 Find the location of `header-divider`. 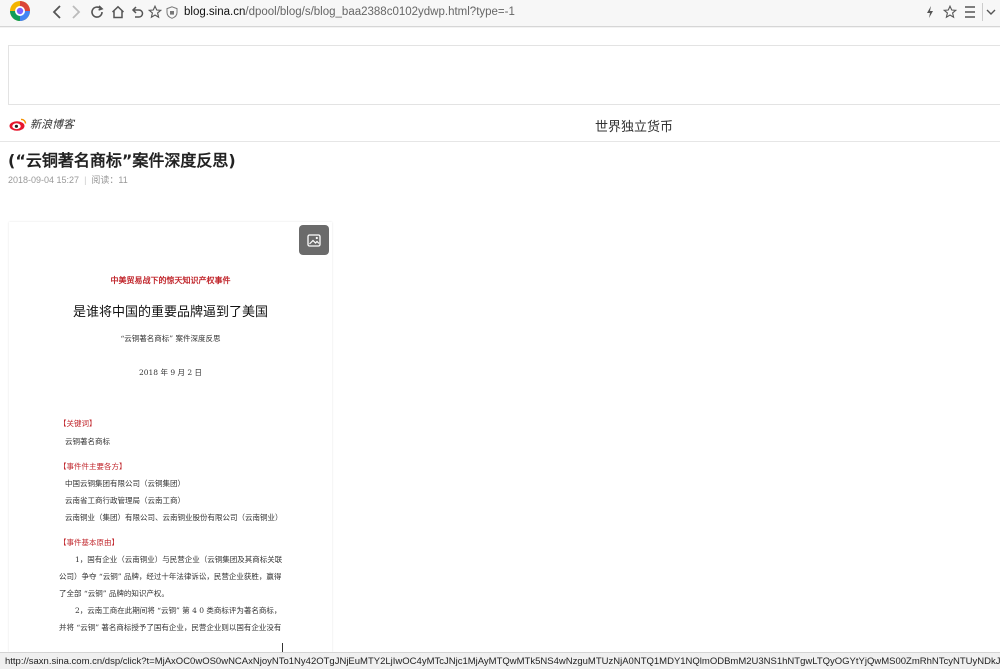

header-divider is located at coordinates (500, 141).